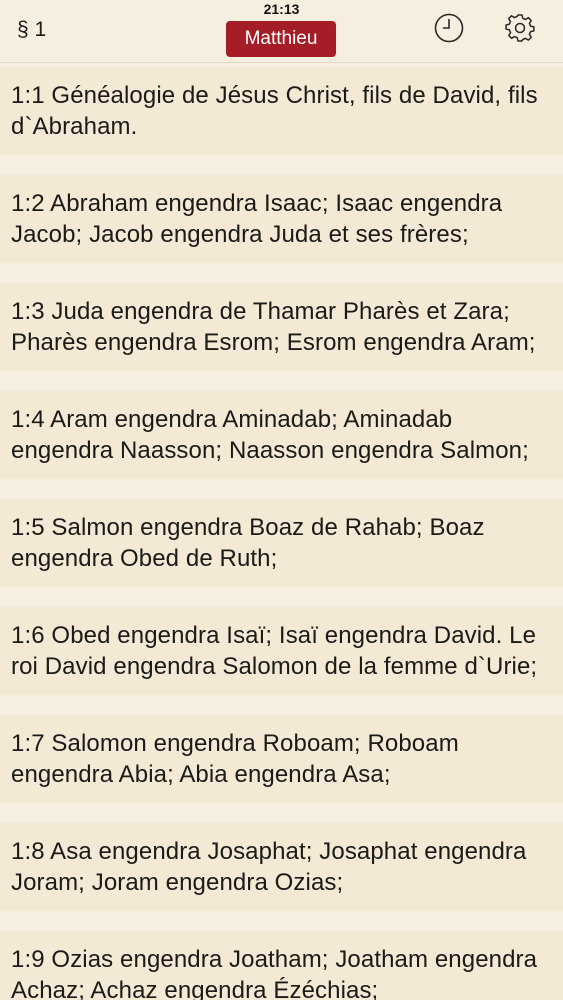 Image resolution: width=563 pixels, height=1000 pixels. Describe the element at coordinates (281, 9) in the screenshot. I see `status-time: 21:13` at that location.